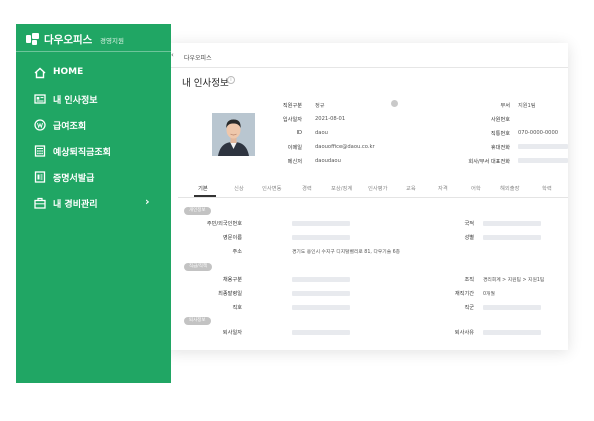 This screenshot has width=594, height=421. I want to click on sidebar-item-label: 내 인사정보, so click(75, 101).